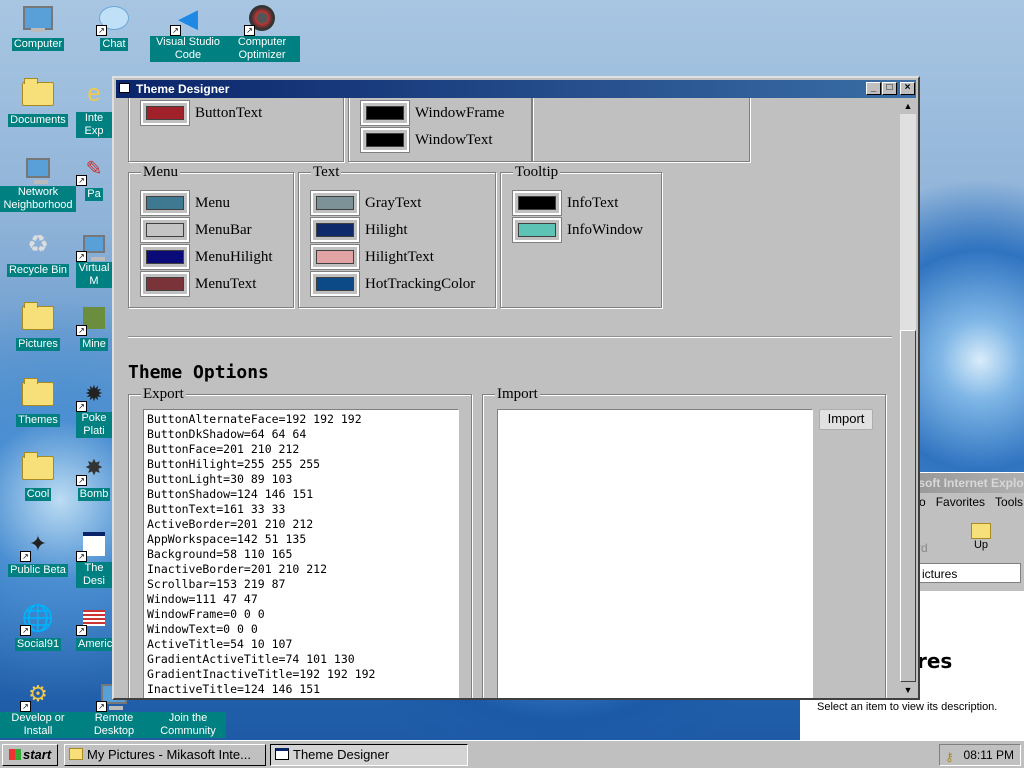 Image resolution: width=1024 pixels, height=768 pixels. What do you see at coordinates (565, 203) in the screenshot?
I see `color-row-infotext: InfoText` at bounding box center [565, 203].